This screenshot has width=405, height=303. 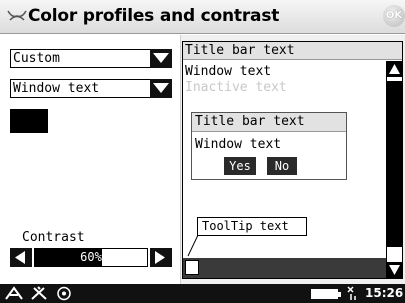 I want to click on preview-inactive-text: Inactive text, so click(x=236, y=87).